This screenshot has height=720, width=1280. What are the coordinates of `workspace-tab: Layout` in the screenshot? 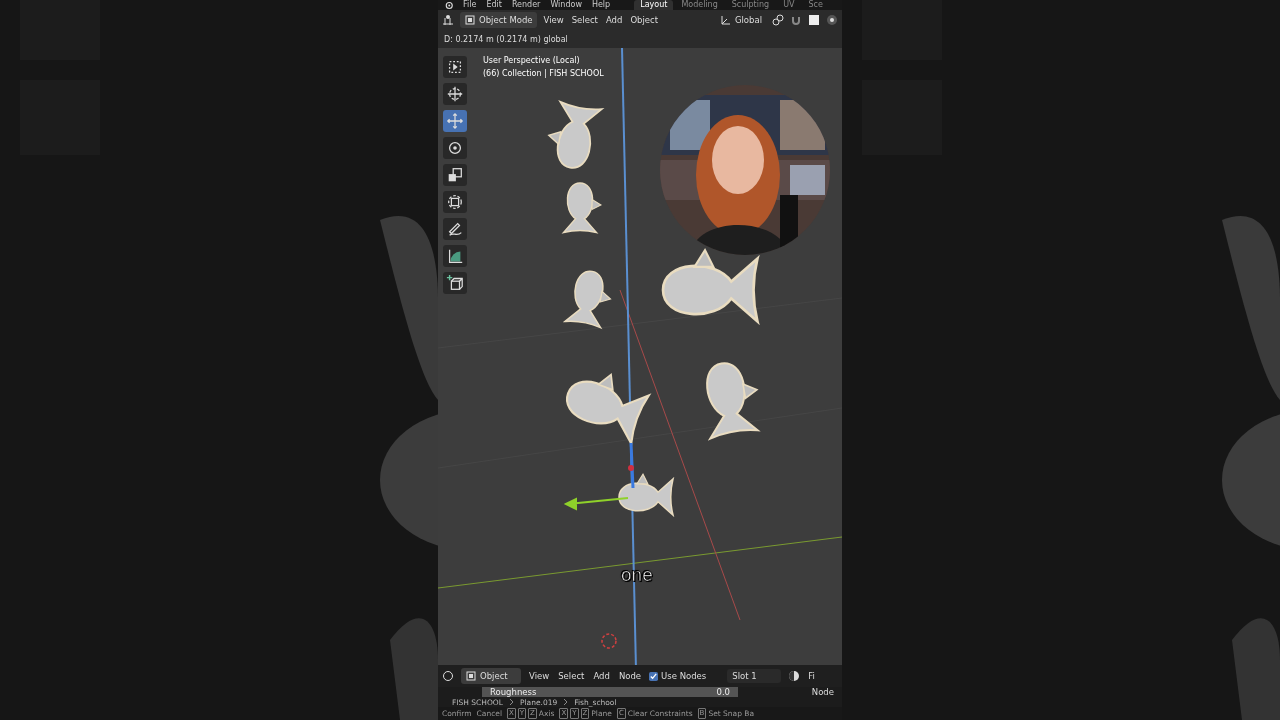 It's located at (654, 5).